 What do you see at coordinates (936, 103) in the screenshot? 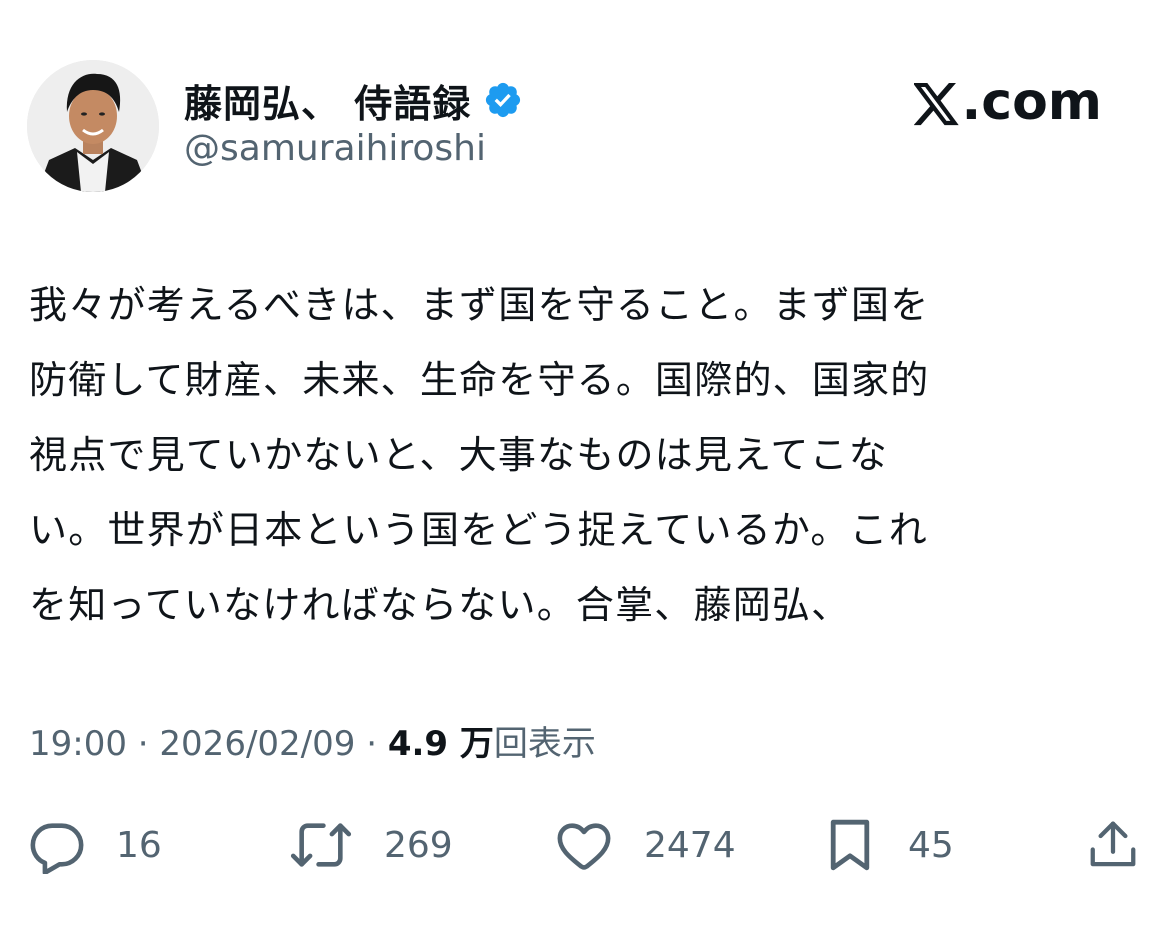
I see `x-logo-icon` at bounding box center [936, 103].